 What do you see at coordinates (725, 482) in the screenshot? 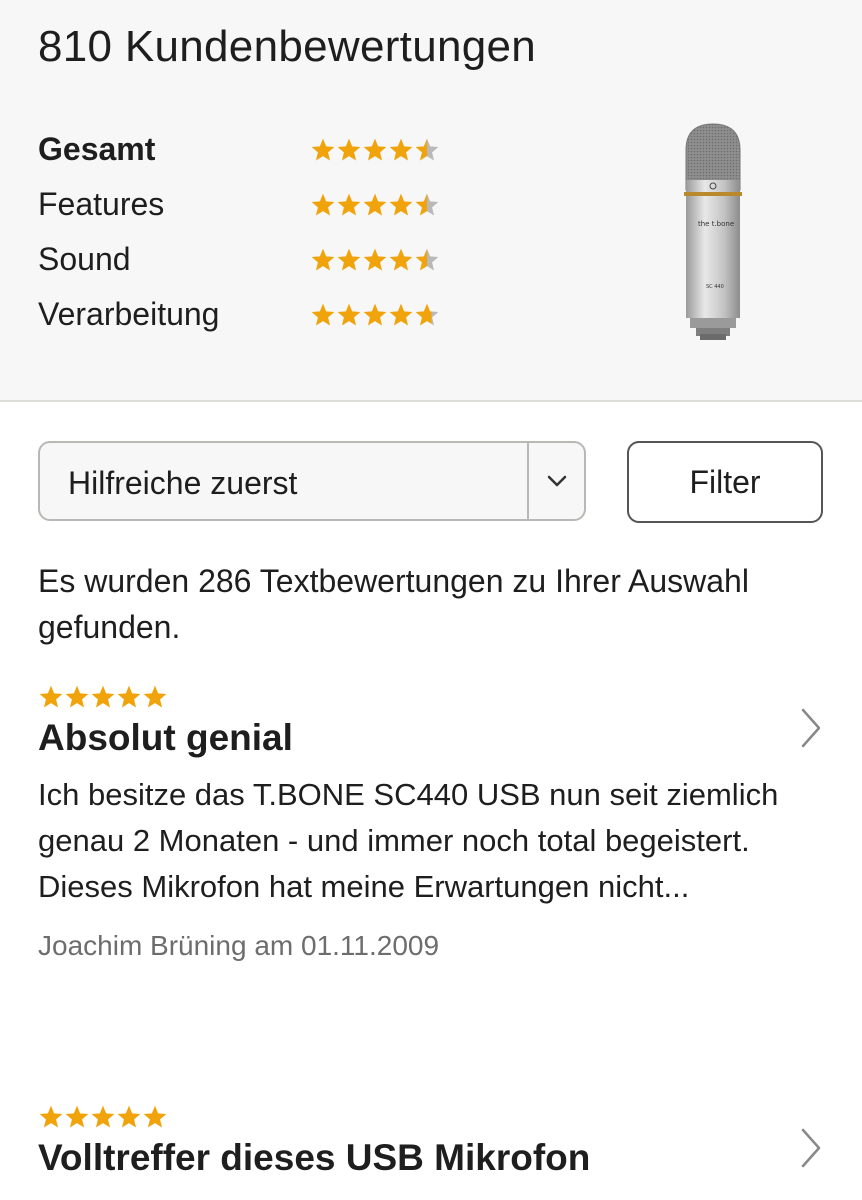
I see `filter-button: Filter` at bounding box center [725, 482].